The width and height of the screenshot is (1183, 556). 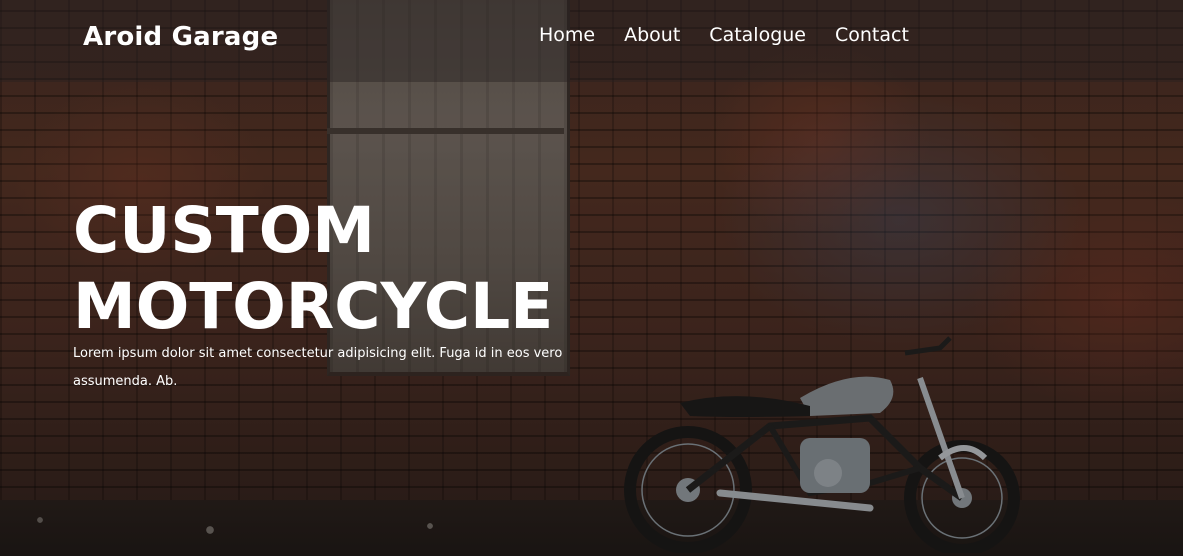 What do you see at coordinates (757, 35) in the screenshot?
I see `nav-catalogue: Catalogue` at bounding box center [757, 35].